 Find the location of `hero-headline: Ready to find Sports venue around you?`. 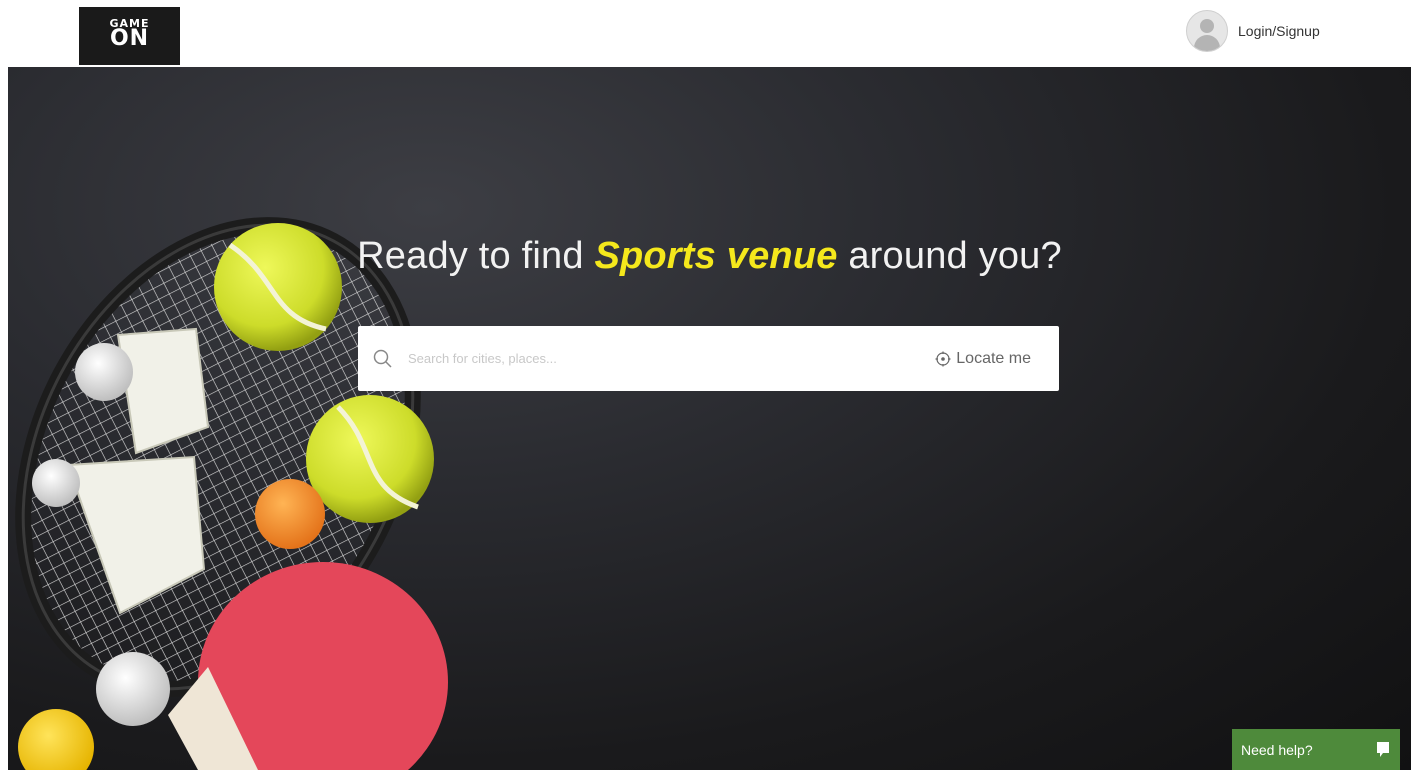

hero-headline: Ready to find Sports venue around you? is located at coordinates (709, 256).